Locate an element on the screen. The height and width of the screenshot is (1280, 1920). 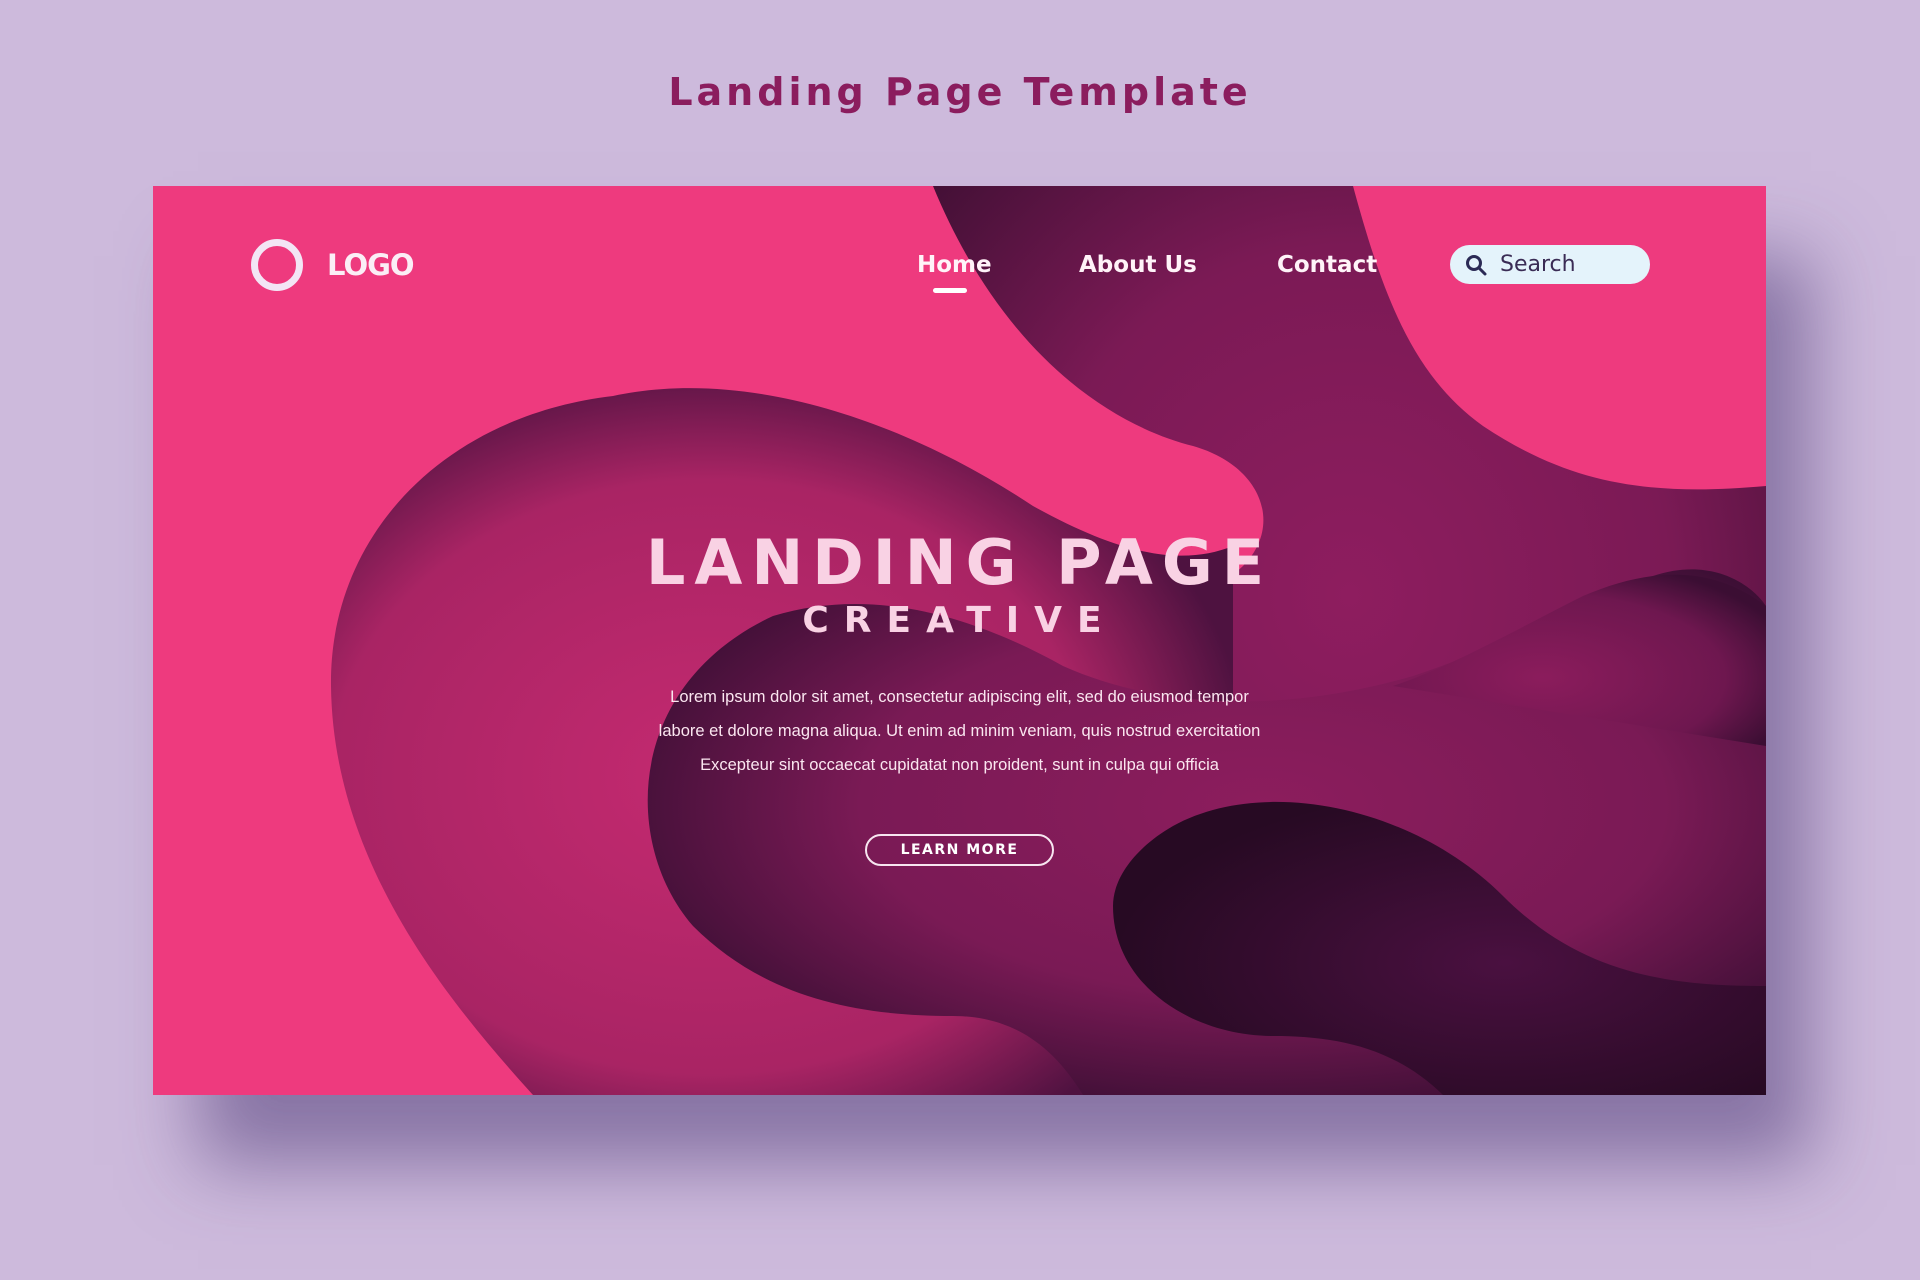
ring-logo-icon is located at coordinates (277, 265).